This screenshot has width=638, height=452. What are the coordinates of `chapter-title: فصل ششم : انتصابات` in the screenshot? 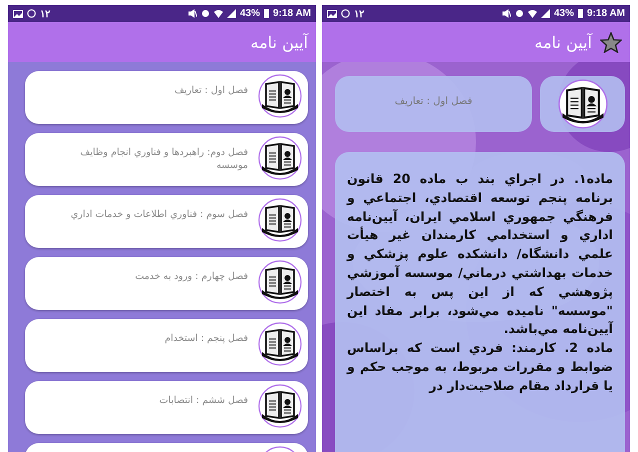 It's located at (203, 400).